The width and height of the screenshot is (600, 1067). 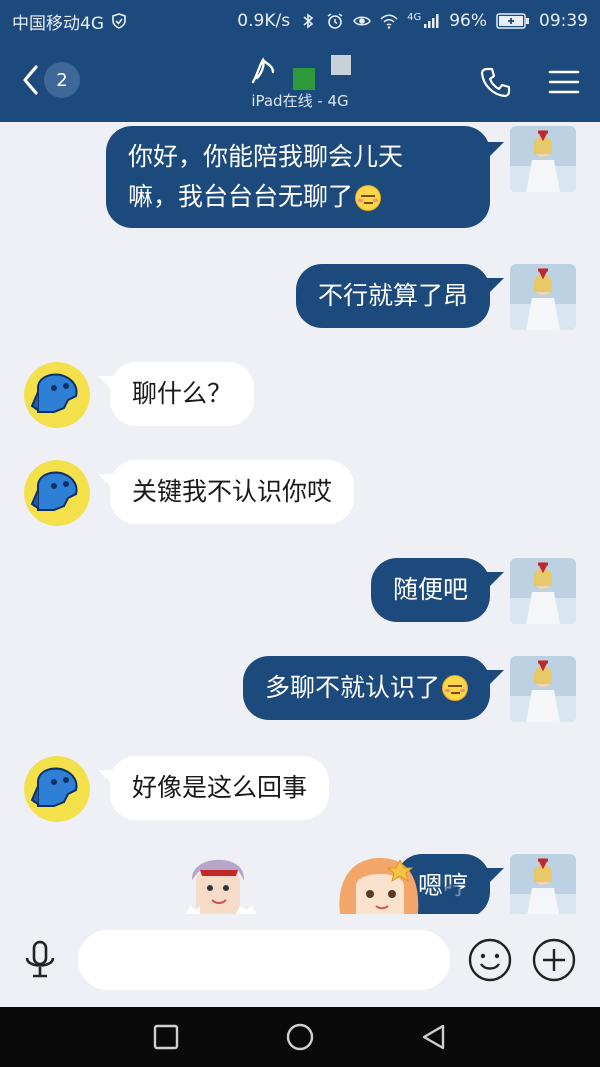 I want to click on battery-percent: 96%, so click(x=468, y=21).